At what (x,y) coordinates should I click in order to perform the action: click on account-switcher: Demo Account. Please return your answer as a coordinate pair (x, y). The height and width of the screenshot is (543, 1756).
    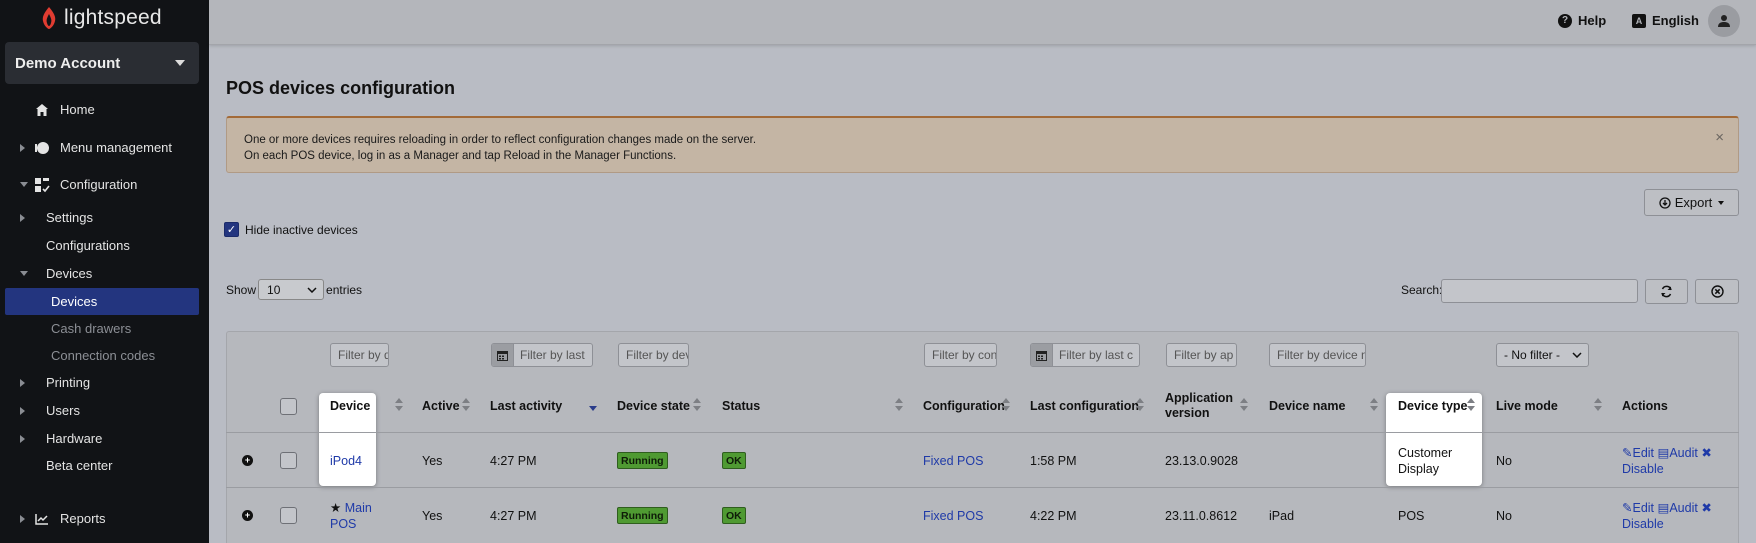
    Looking at the image, I should click on (102, 63).